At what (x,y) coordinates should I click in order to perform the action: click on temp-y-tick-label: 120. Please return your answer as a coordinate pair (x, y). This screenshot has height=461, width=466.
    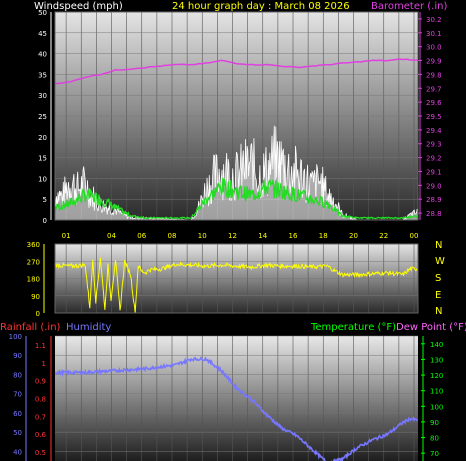
    Looking at the image, I should click on (436, 376).